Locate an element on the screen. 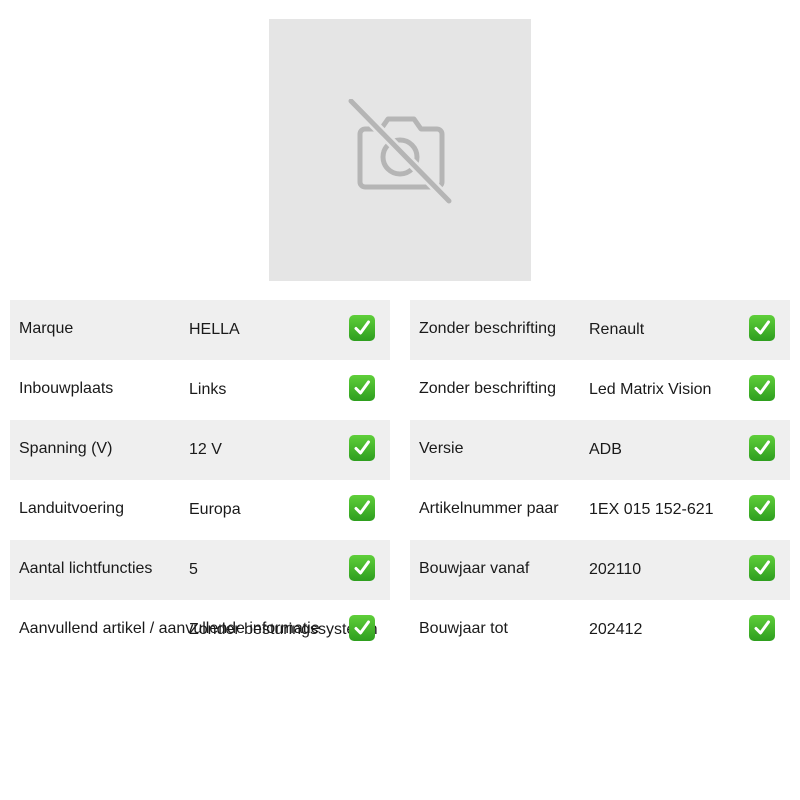 This screenshot has height=800, width=800. spec-value: Links is located at coordinates (208, 389).